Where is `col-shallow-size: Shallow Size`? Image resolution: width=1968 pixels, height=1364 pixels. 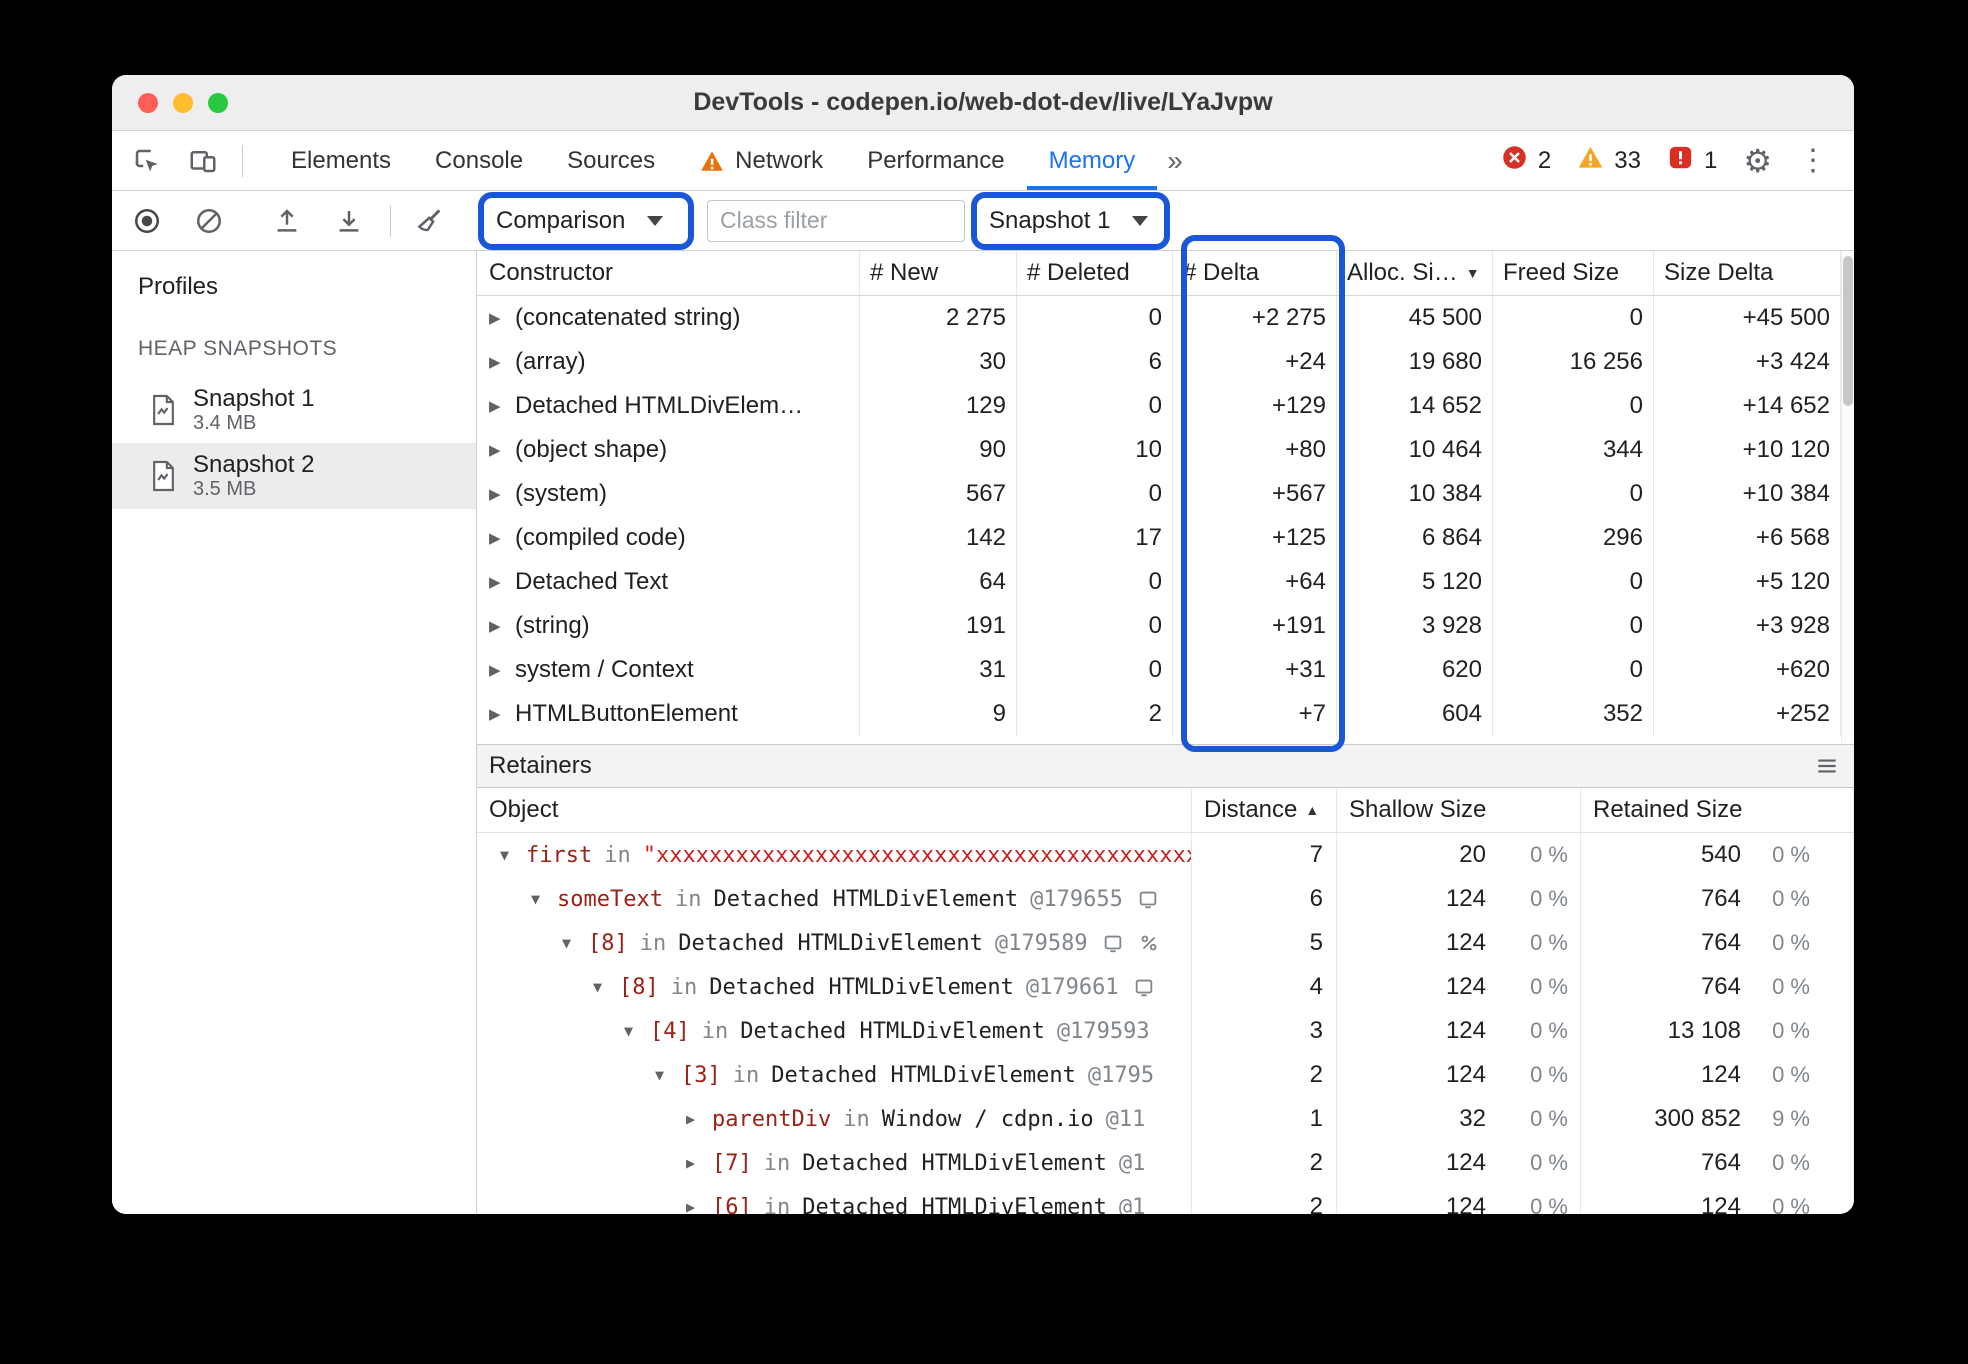 col-shallow-size: Shallow Size is located at coordinates (1459, 810).